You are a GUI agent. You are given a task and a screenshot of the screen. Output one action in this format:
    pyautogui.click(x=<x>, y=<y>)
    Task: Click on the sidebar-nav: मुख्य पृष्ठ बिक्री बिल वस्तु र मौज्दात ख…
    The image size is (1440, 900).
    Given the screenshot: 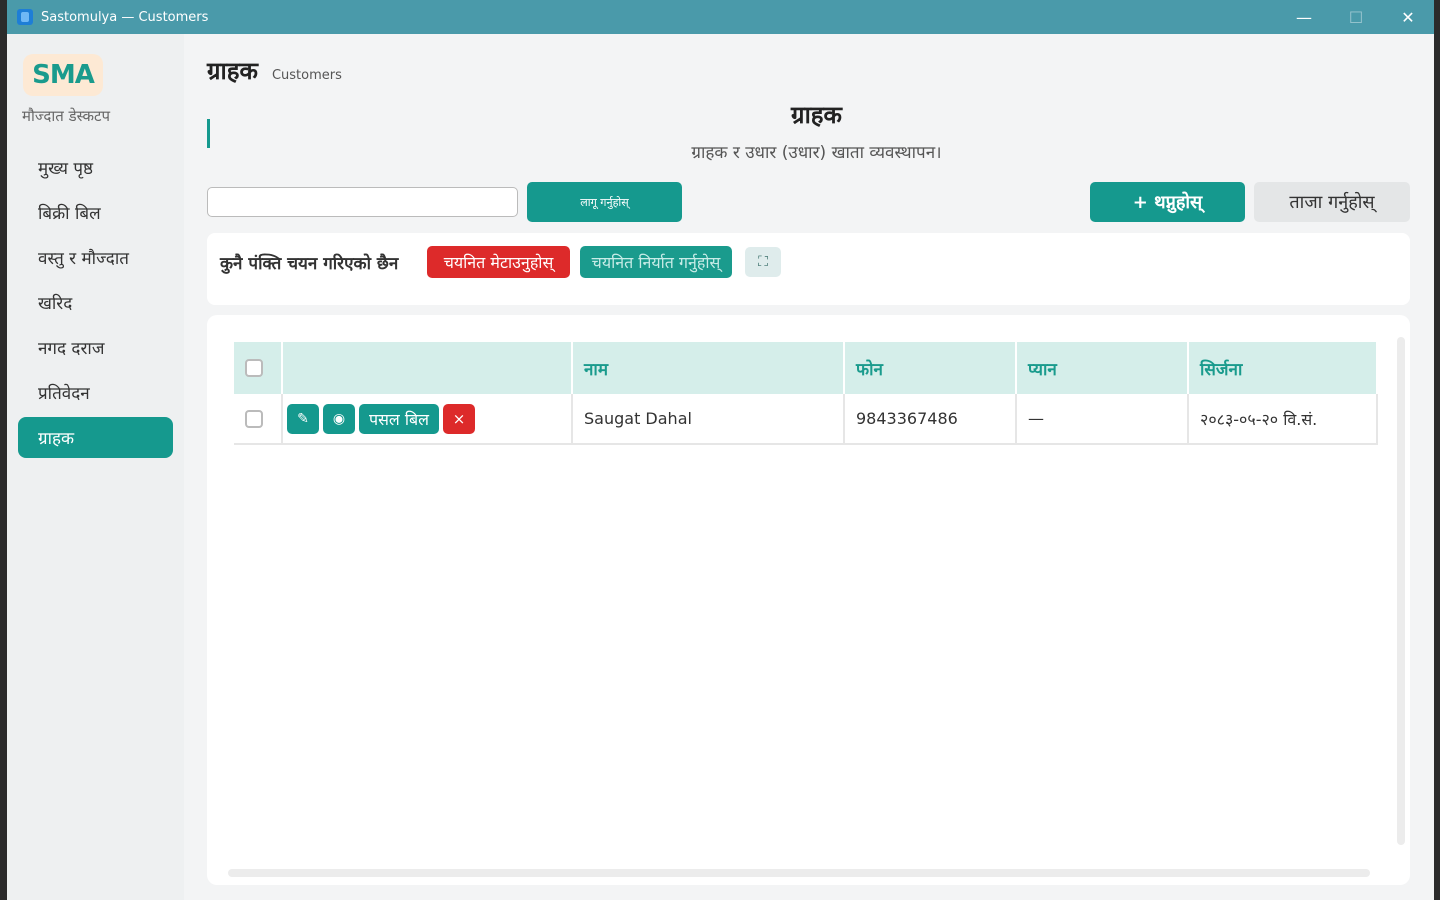 What is the action you would take?
    pyautogui.click(x=95, y=304)
    